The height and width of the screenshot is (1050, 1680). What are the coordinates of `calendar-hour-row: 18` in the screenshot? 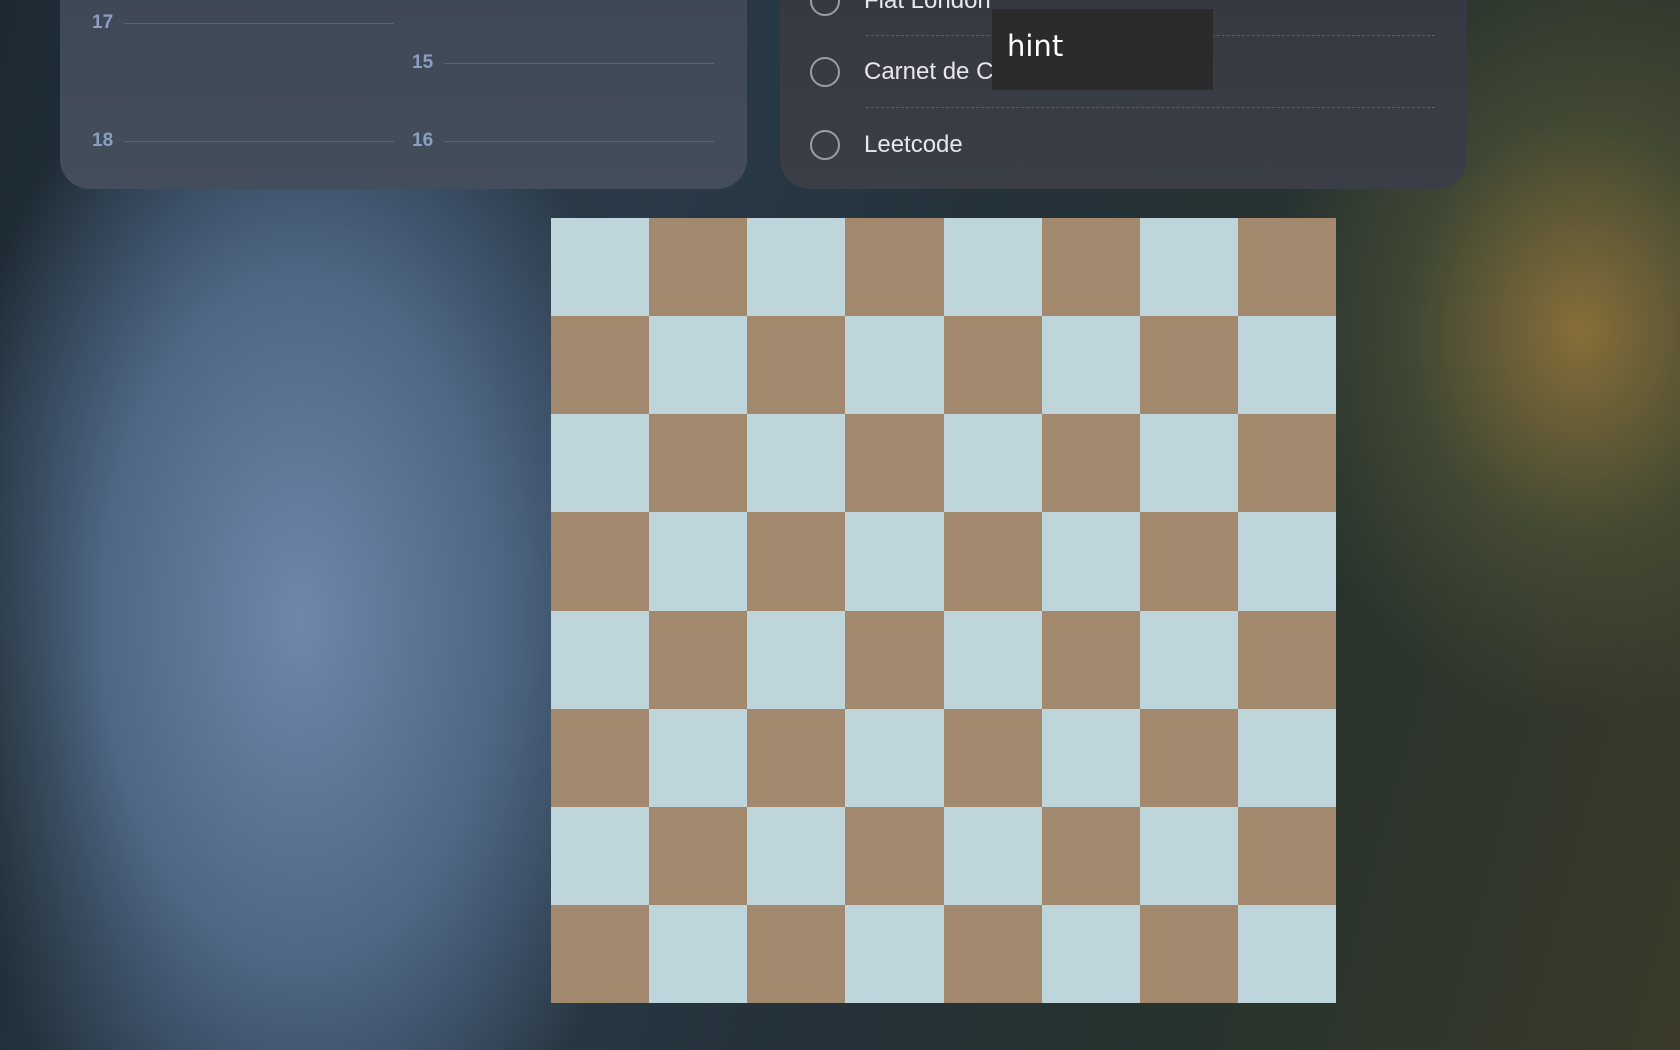 It's located at (243, 140).